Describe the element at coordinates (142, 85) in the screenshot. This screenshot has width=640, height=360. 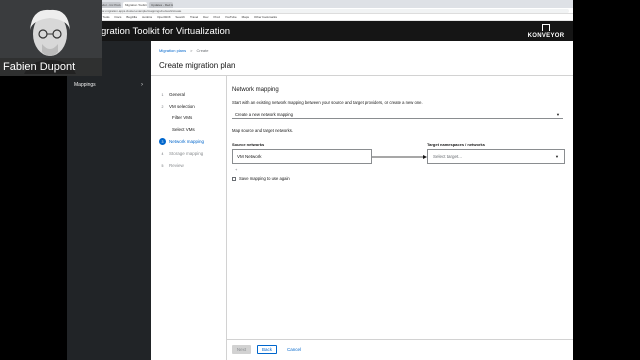
I see `chevron-right-icon: ›` at that location.